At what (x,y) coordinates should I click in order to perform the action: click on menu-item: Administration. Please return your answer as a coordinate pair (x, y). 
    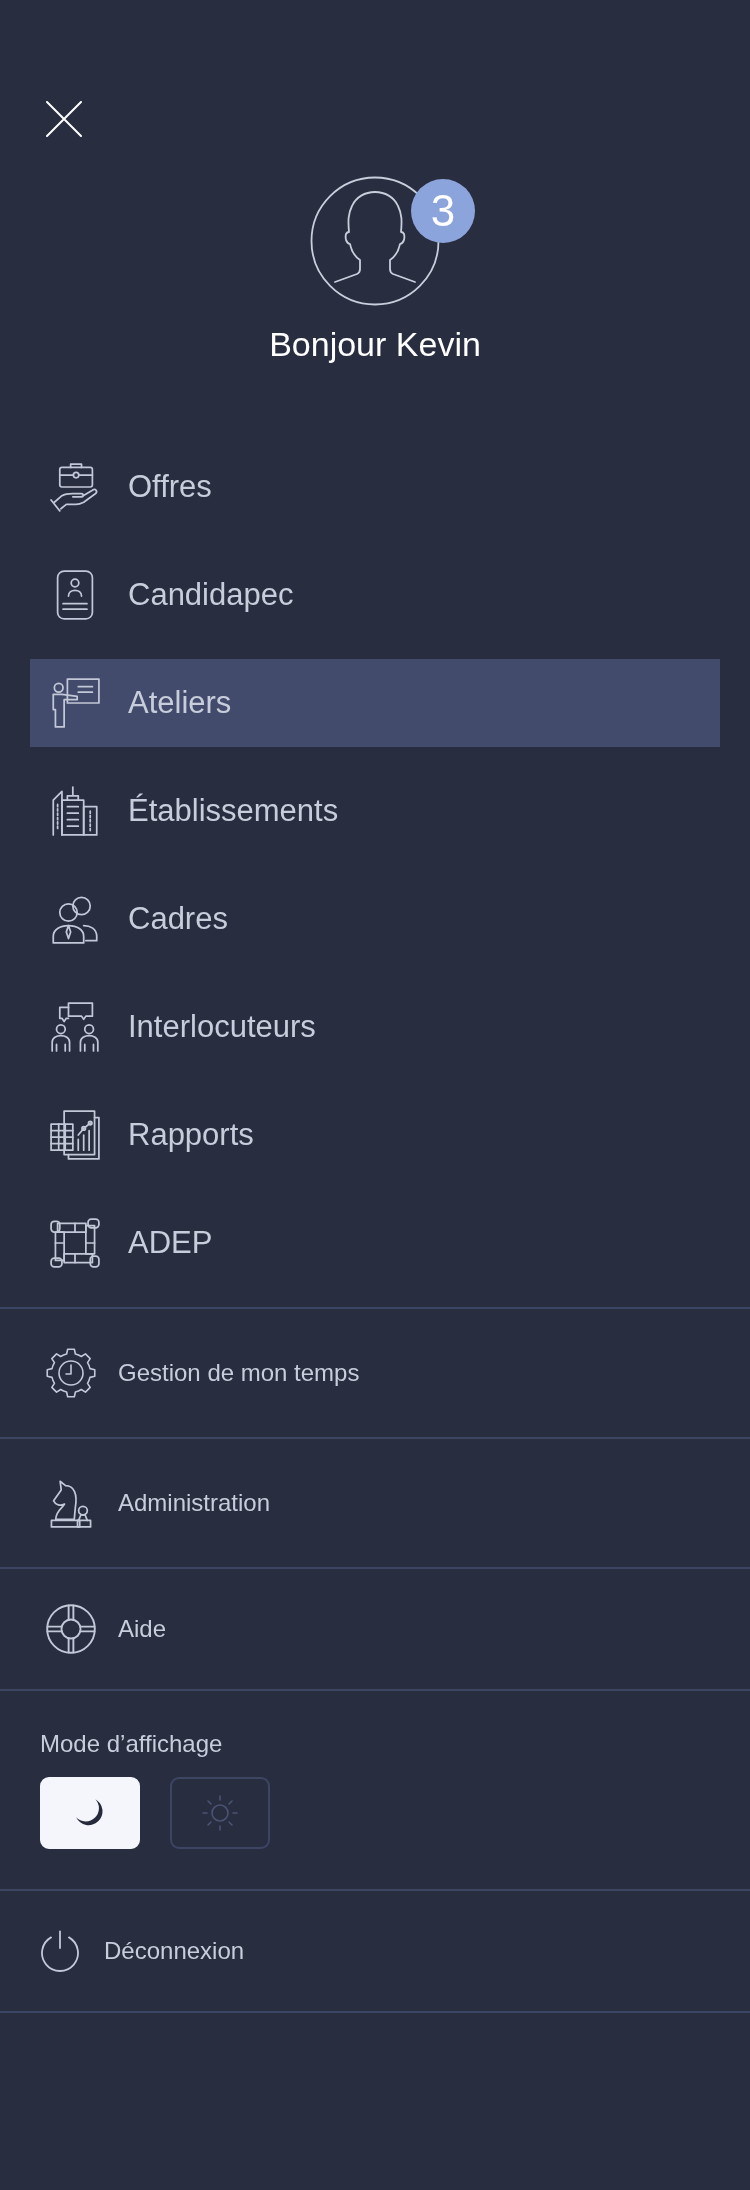
    Looking at the image, I should click on (375, 1502).